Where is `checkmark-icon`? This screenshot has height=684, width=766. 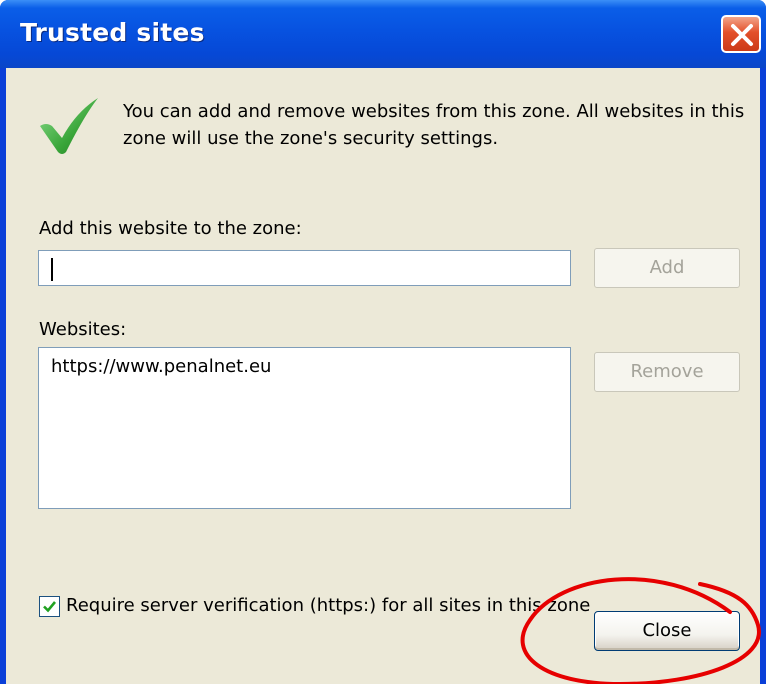
checkmark-icon is located at coordinates (69, 126).